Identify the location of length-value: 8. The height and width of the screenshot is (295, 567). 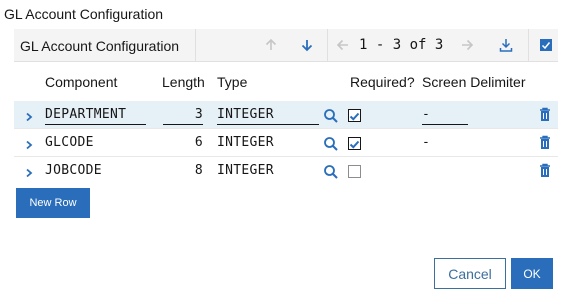
(198, 170).